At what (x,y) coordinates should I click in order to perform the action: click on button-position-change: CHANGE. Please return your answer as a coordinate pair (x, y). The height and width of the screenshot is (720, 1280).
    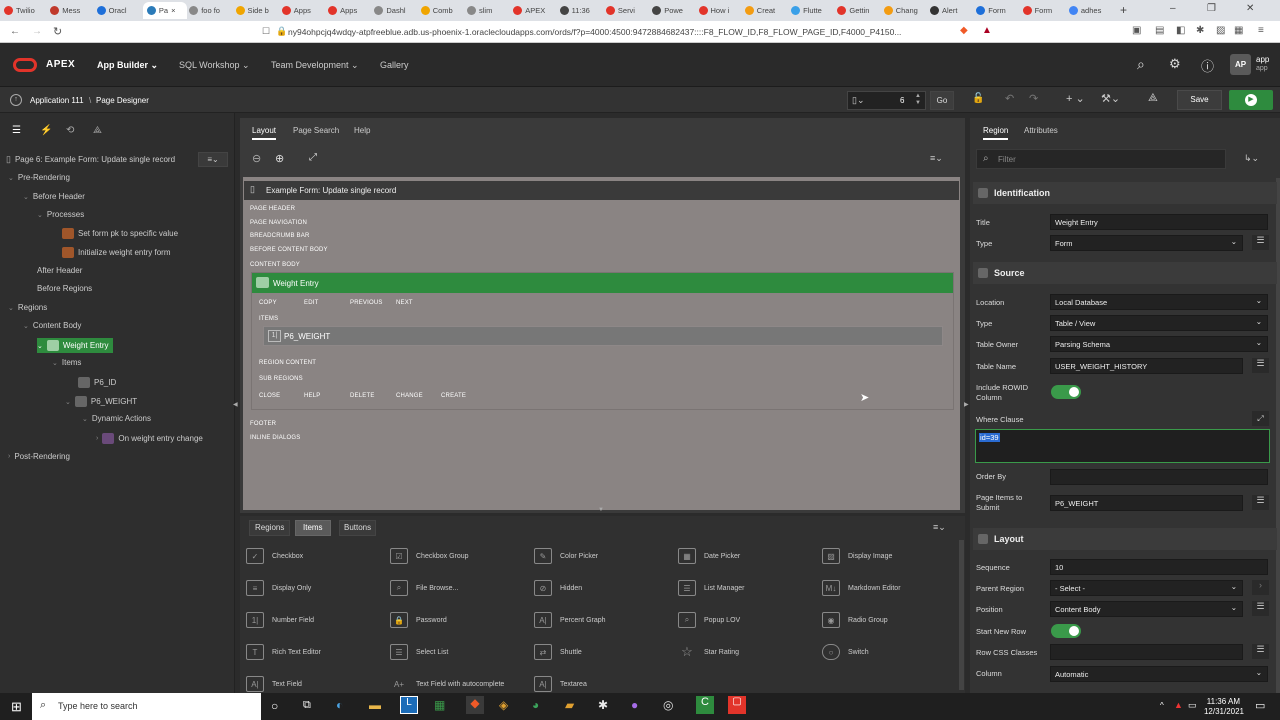
    Looking at the image, I should click on (409, 396).